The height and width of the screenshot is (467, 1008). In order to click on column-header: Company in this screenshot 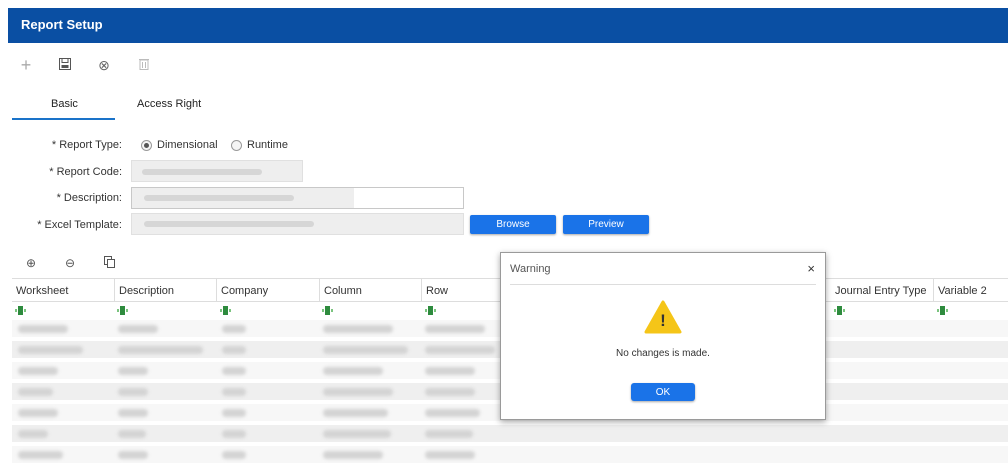, I will do `click(268, 290)`.